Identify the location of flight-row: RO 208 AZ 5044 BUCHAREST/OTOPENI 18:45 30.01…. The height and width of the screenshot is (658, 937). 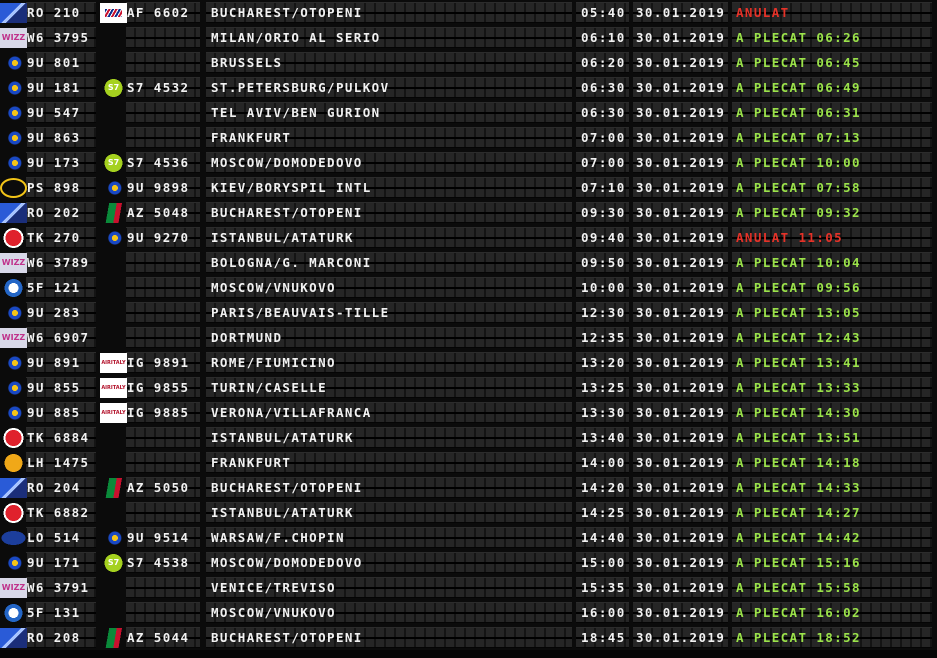
(468, 637).